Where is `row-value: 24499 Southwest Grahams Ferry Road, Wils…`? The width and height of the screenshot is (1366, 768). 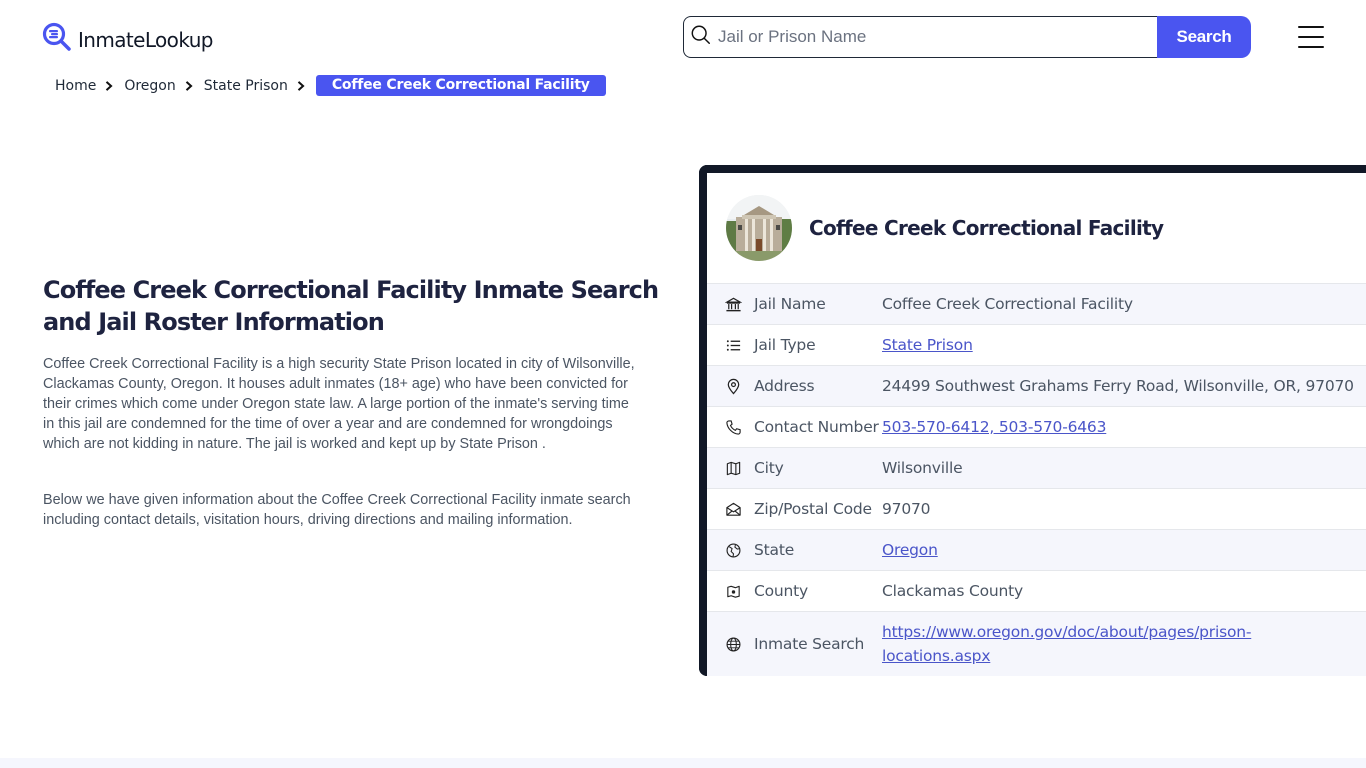 row-value: 24499 Southwest Grahams Ferry Road, Wils… is located at coordinates (1118, 386).